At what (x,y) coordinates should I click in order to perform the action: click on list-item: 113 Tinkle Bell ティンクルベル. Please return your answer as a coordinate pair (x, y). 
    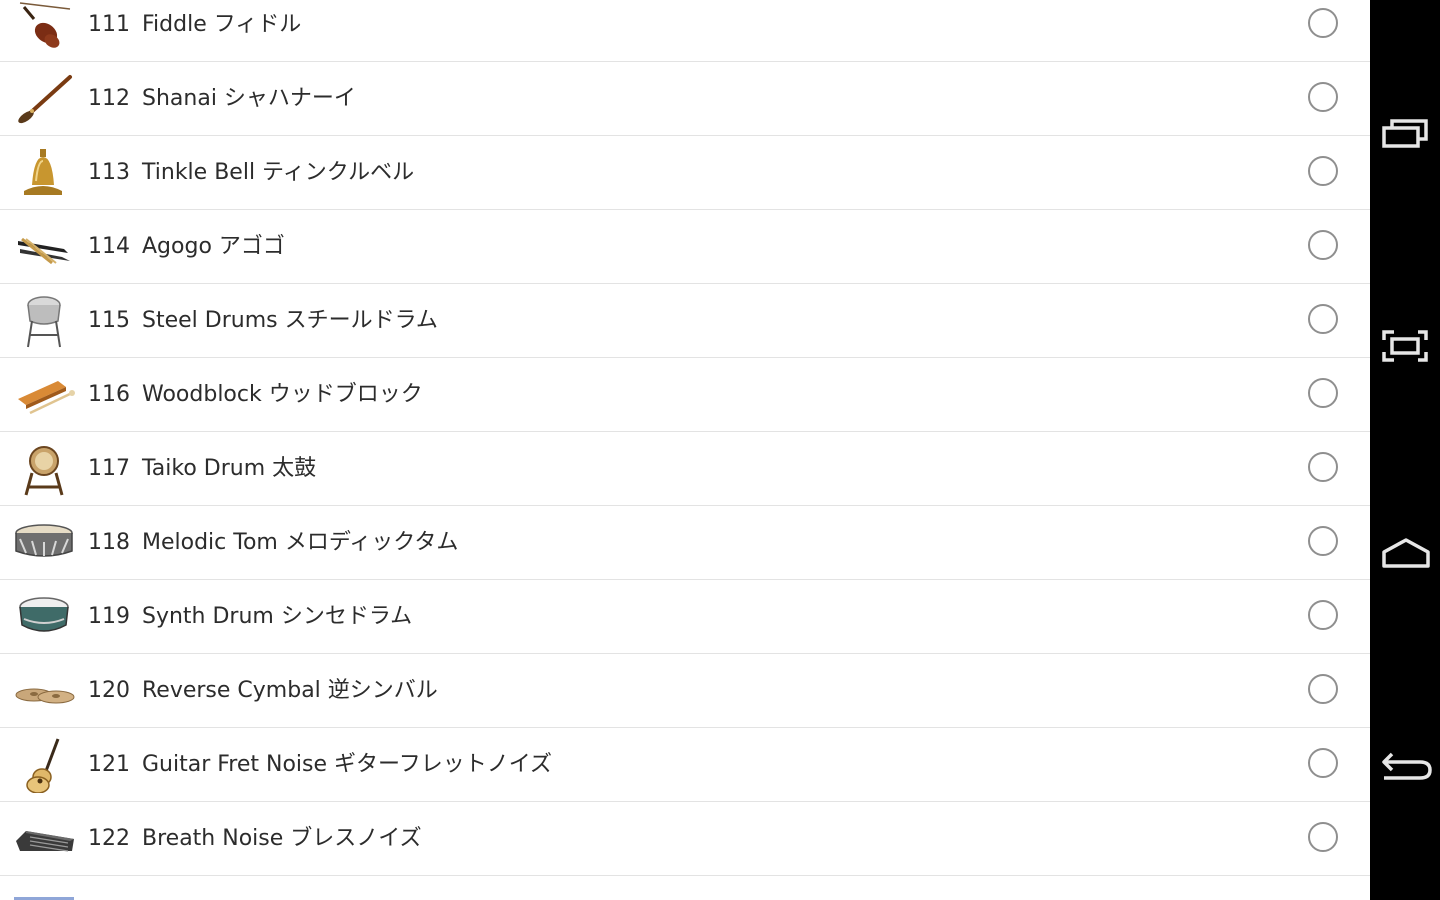
    Looking at the image, I should click on (685, 173).